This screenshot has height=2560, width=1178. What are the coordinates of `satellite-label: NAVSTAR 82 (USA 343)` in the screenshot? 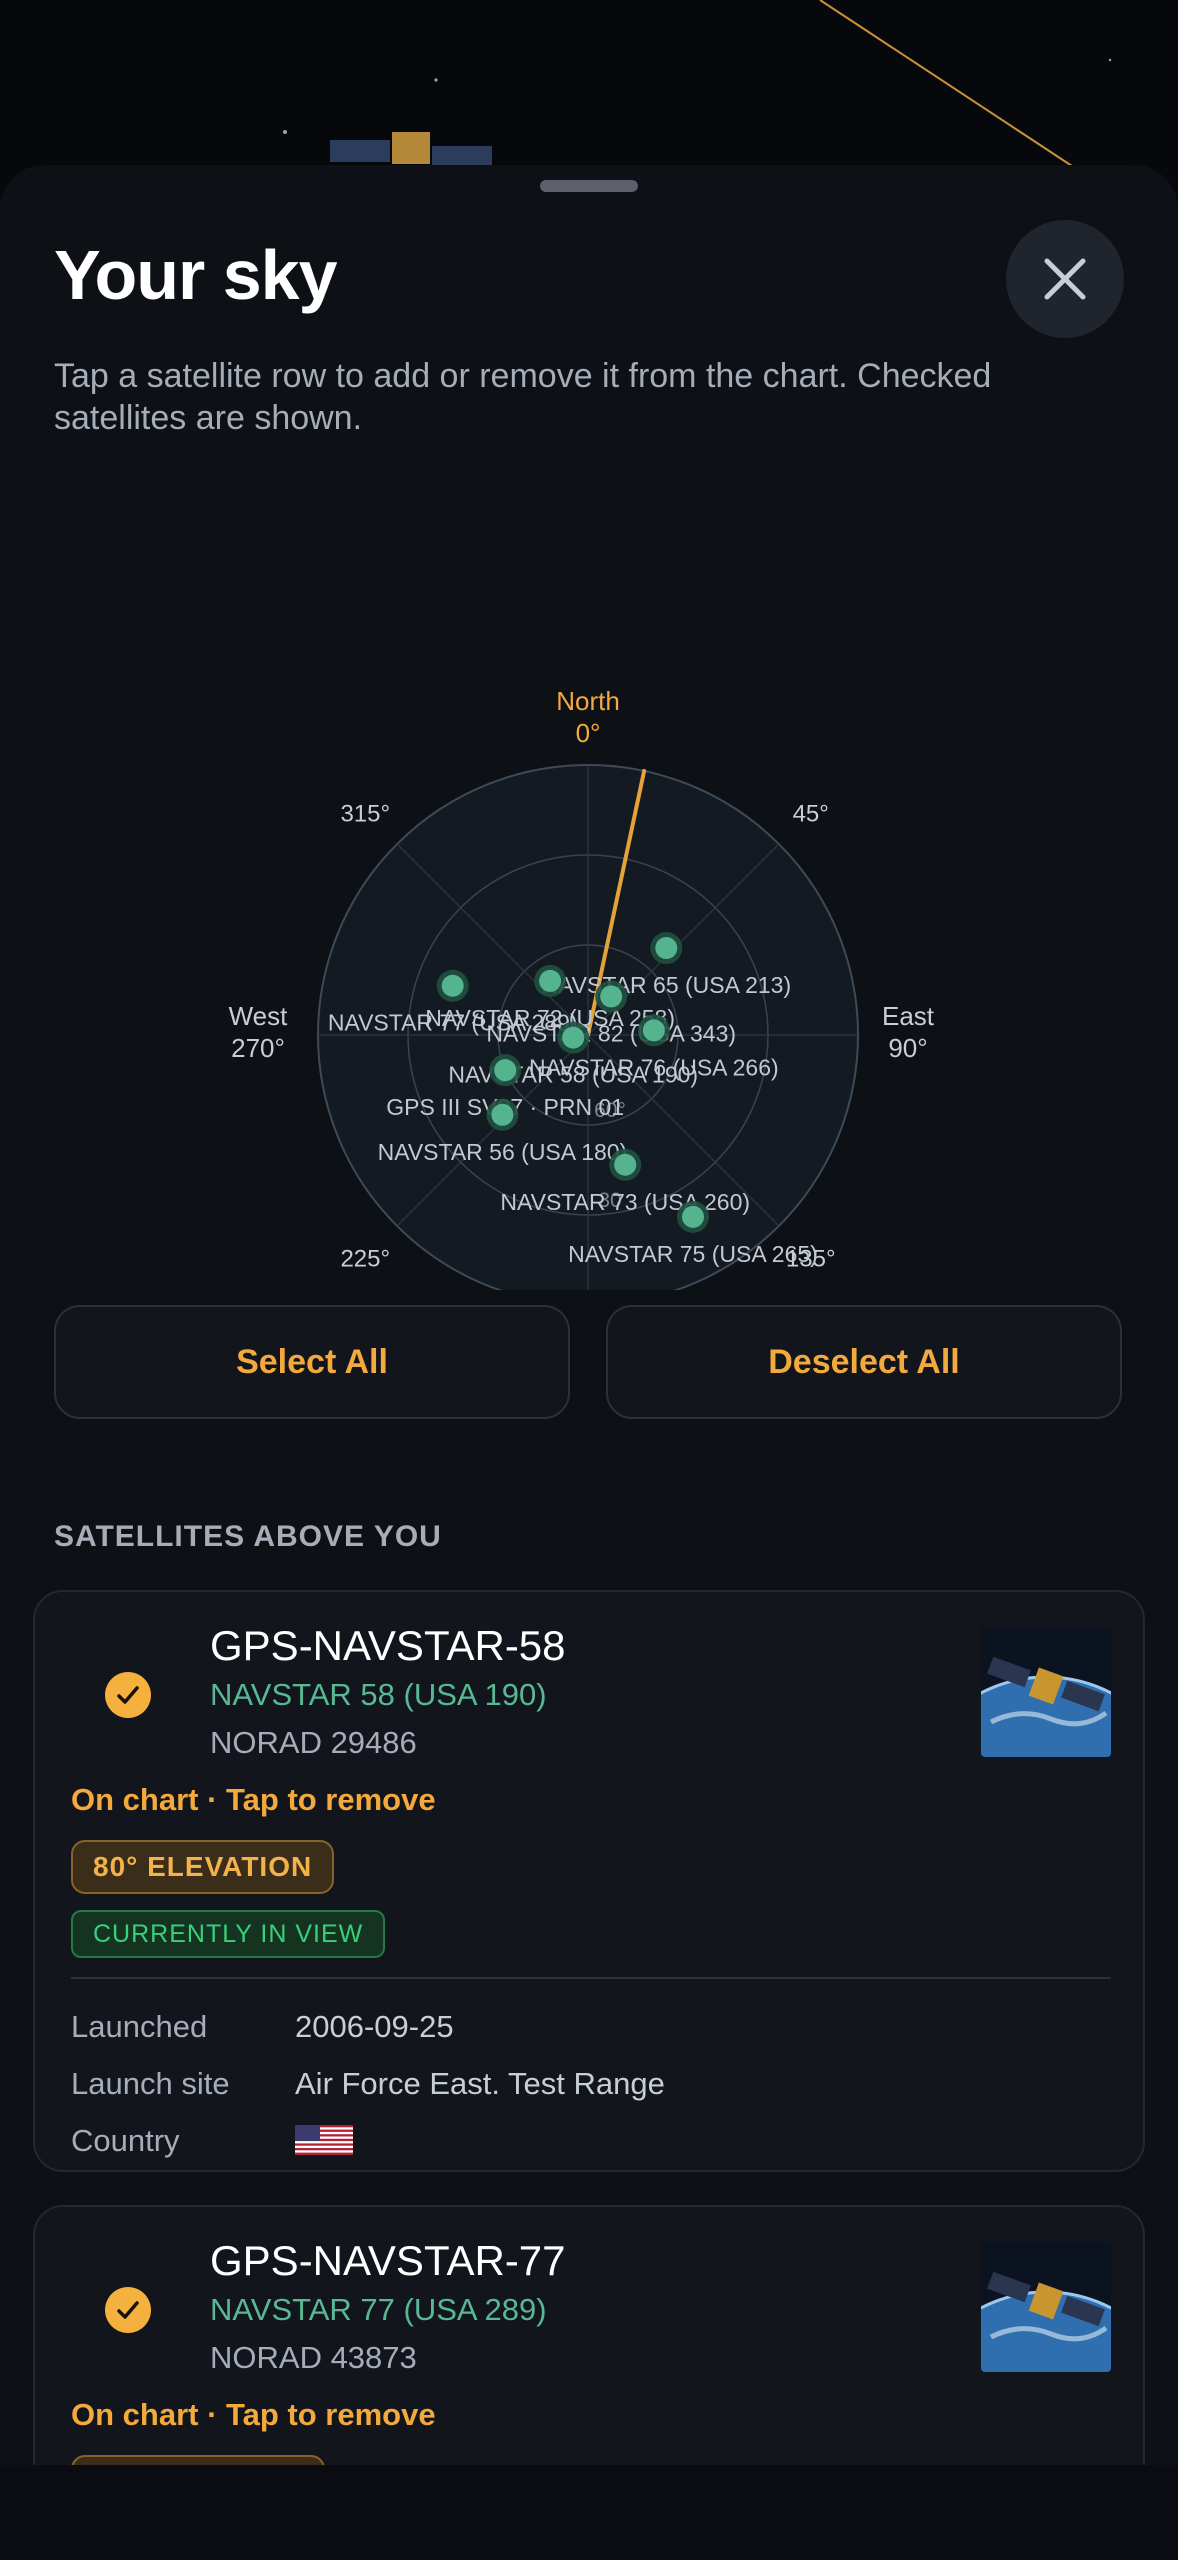 It's located at (611, 1033).